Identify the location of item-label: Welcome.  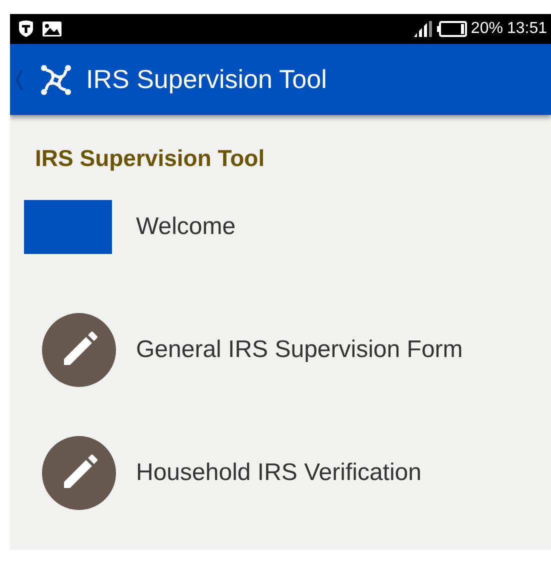
(186, 226).